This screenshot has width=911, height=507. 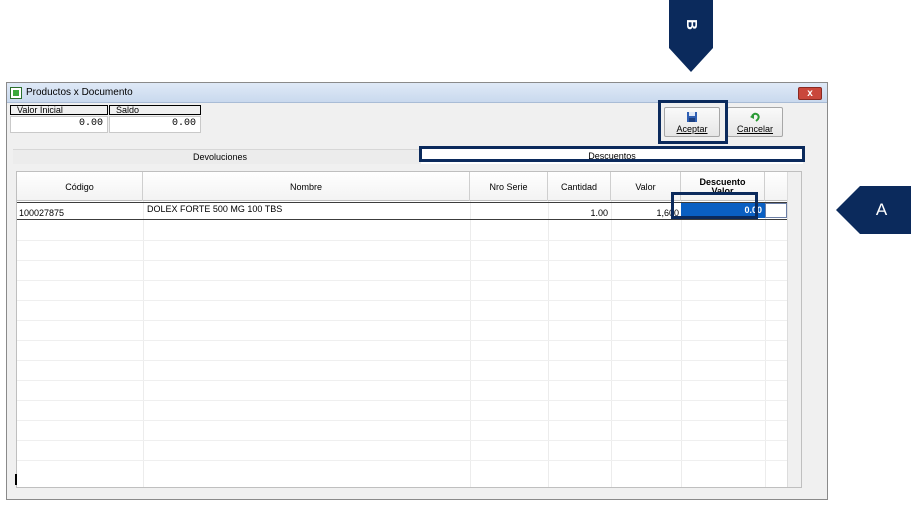 I want to click on saldo-label: Saldo, so click(x=155, y=110).